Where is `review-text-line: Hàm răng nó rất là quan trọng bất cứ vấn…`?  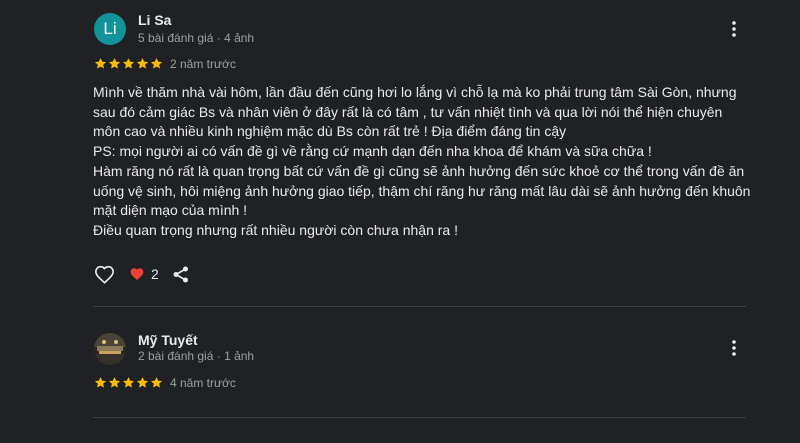
review-text-line: Hàm răng nó rất là quan trọng bất cứ vấn… is located at coordinates (419, 170).